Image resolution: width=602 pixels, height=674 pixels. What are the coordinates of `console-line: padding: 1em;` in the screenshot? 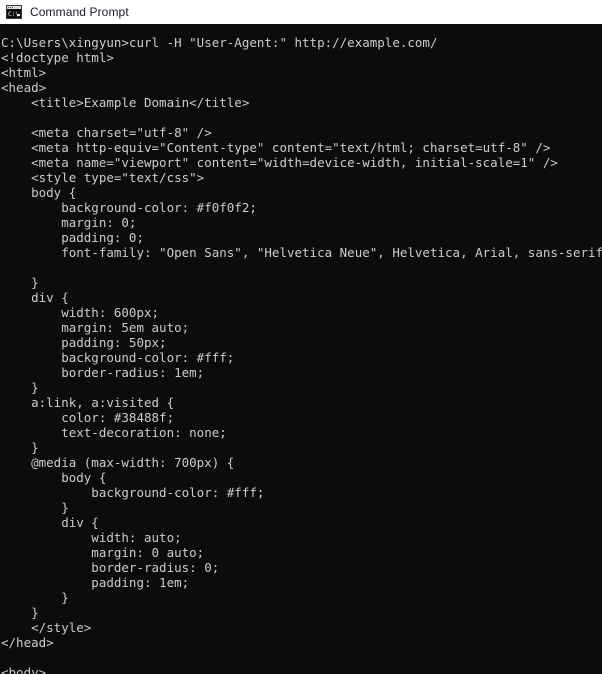 It's located at (95, 582).